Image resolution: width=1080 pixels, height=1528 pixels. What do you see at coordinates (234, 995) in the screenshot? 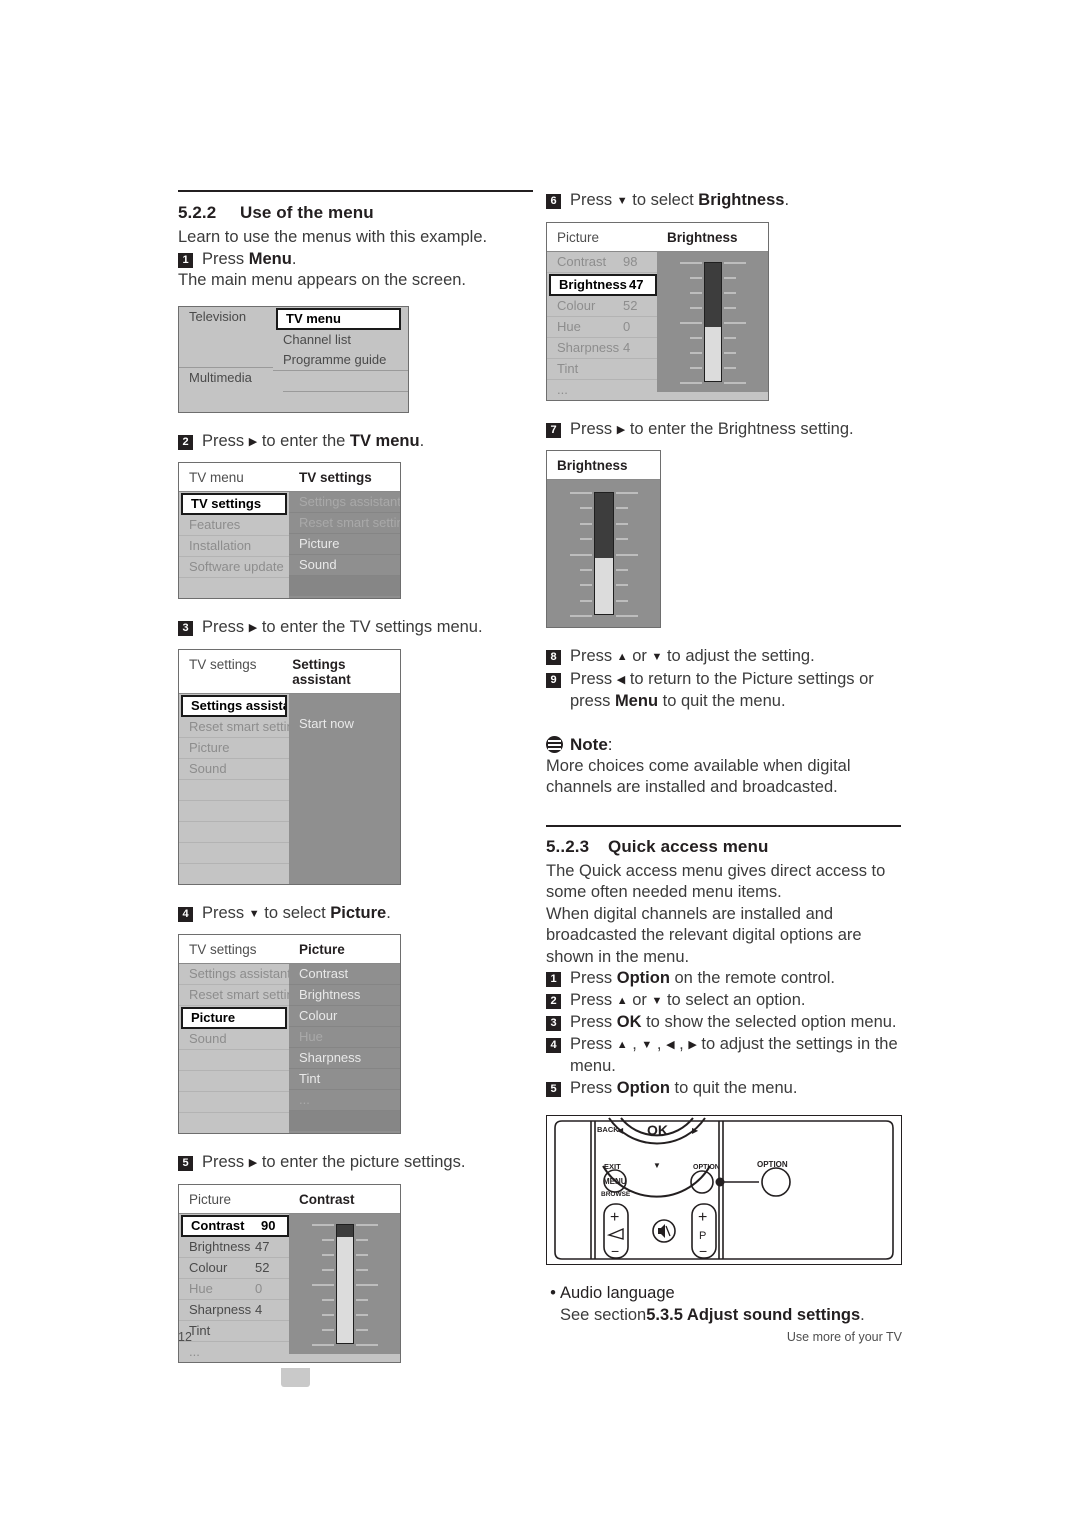
I see `osd-pic-item-reset-smart-settings: Reset smart settings` at bounding box center [234, 995].